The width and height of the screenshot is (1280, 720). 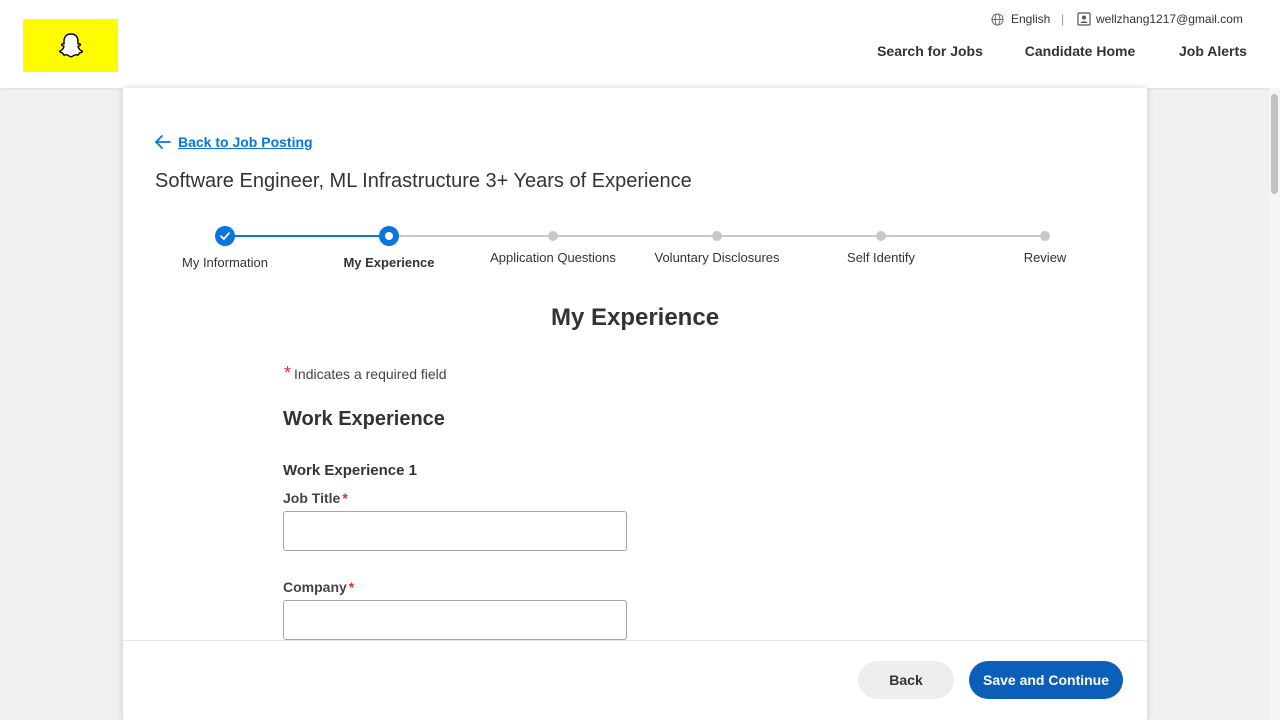 What do you see at coordinates (1274, 144) in the screenshot?
I see `scrollbar-thumb` at bounding box center [1274, 144].